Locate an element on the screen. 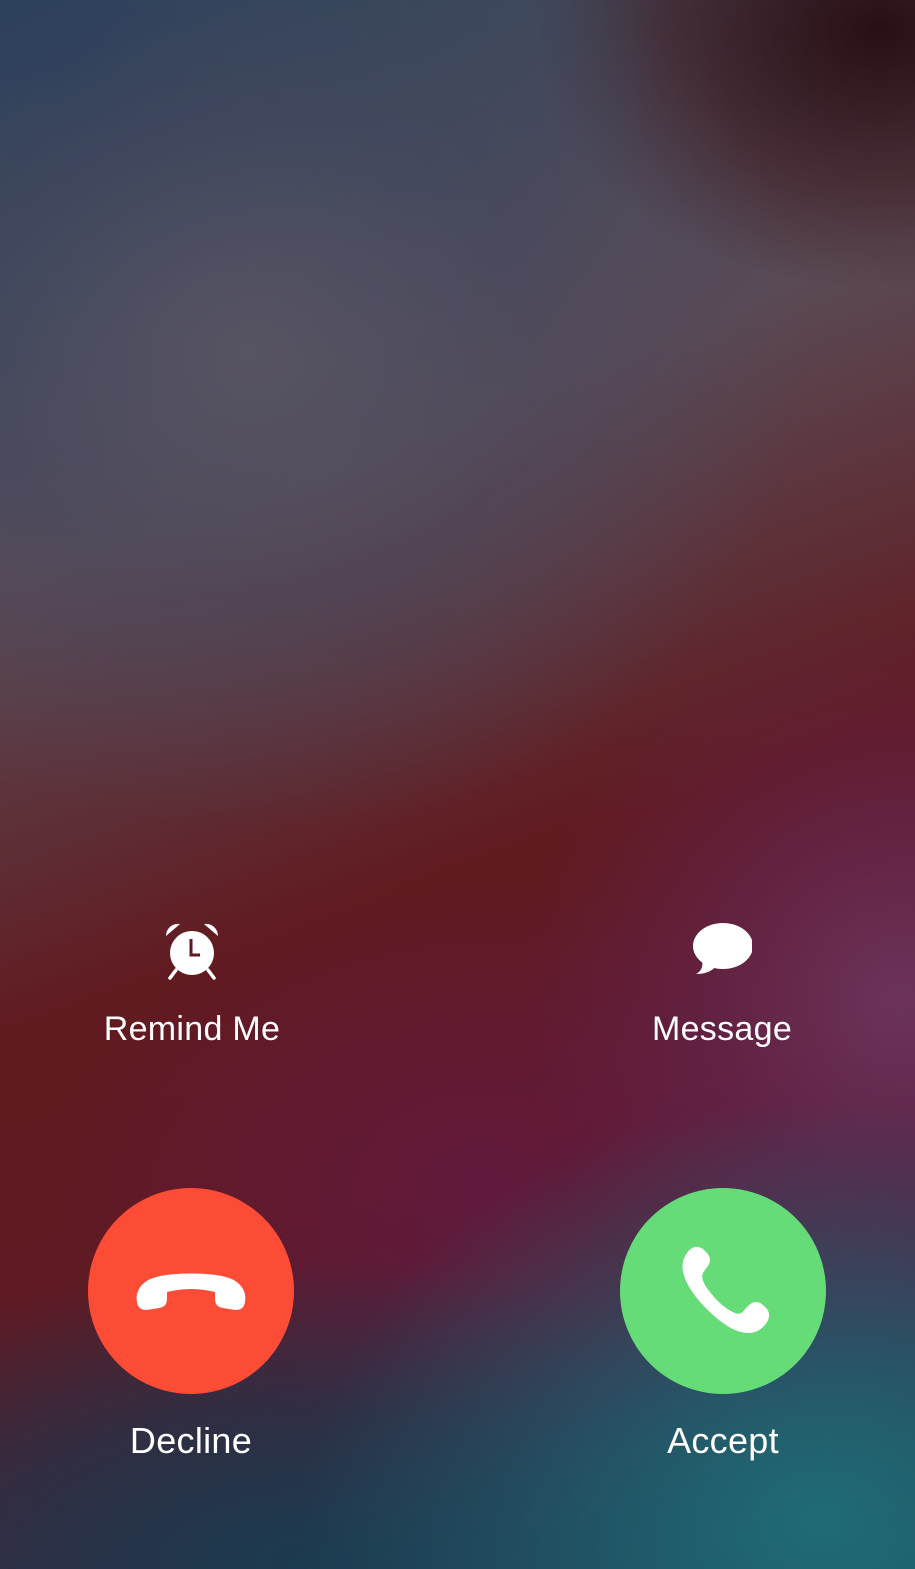  decline-button is located at coordinates (191, 1291).